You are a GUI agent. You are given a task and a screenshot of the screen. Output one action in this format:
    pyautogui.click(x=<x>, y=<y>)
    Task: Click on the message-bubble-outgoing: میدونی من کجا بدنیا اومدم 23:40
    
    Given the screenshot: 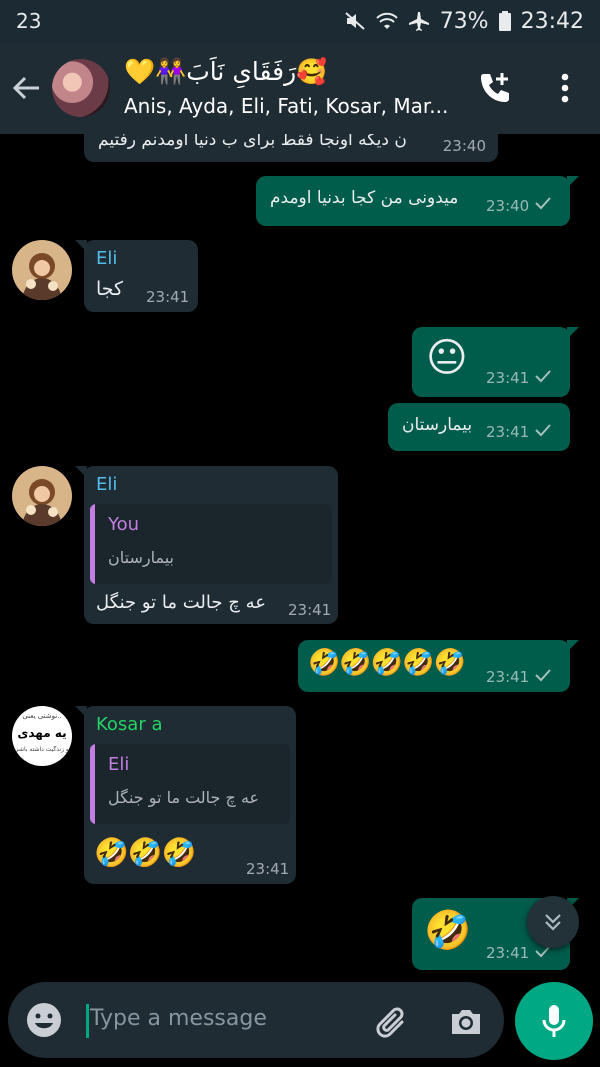 What is the action you would take?
    pyautogui.click(x=417, y=201)
    